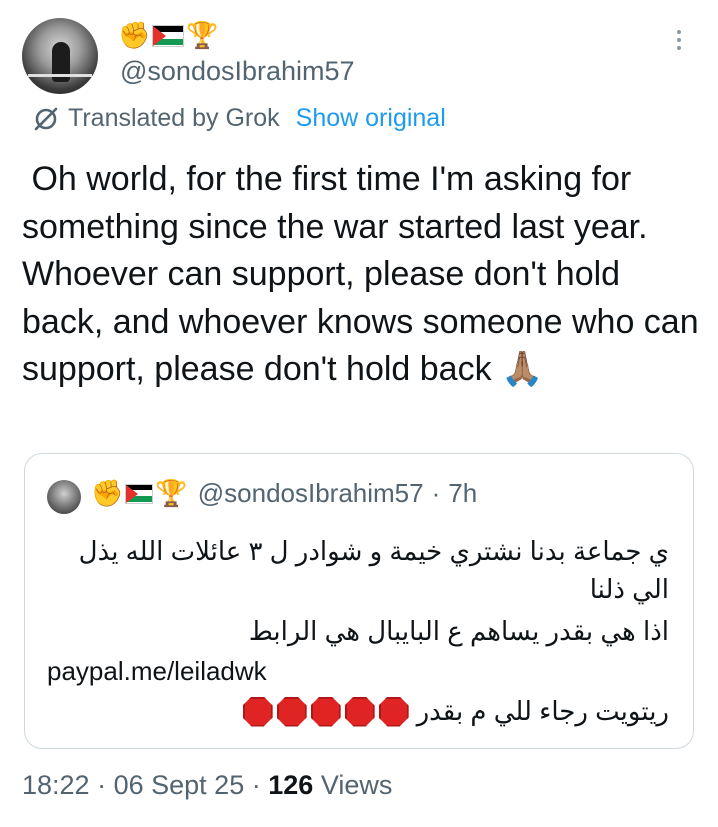 The height and width of the screenshot is (827, 718). Describe the element at coordinates (291, 785) in the screenshot. I see `views-count: 126` at that location.